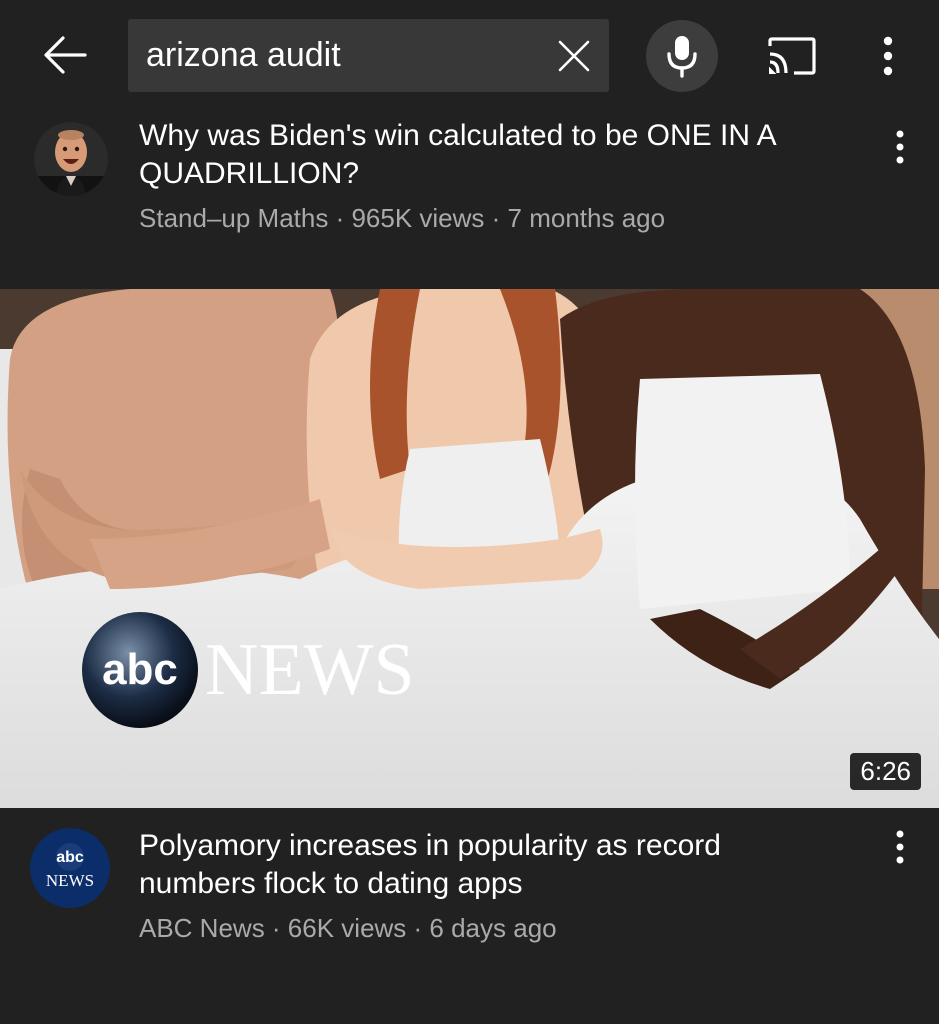  Describe the element at coordinates (70, 857) in the screenshot. I see `avatar-badge: abc` at that location.